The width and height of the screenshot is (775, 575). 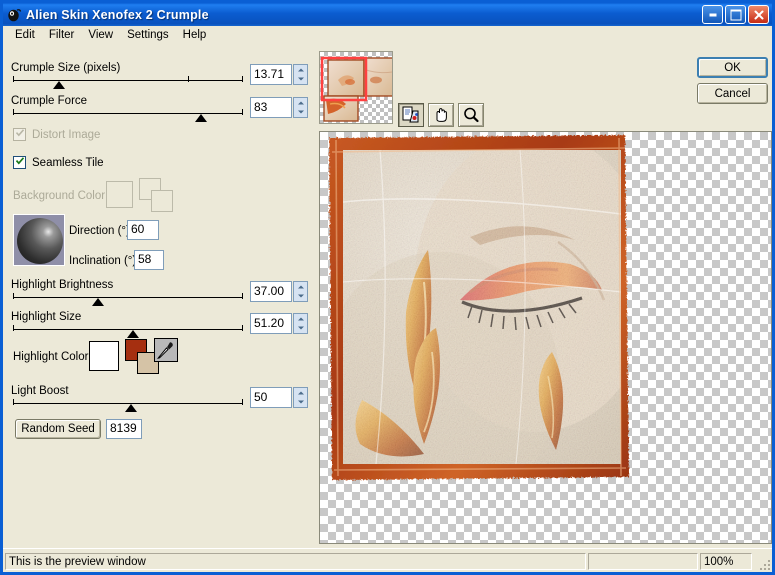 What do you see at coordinates (103, 261) in the screenshot?
I see `inclination-label: Inclination (°)` at bounding box center [103, 261].